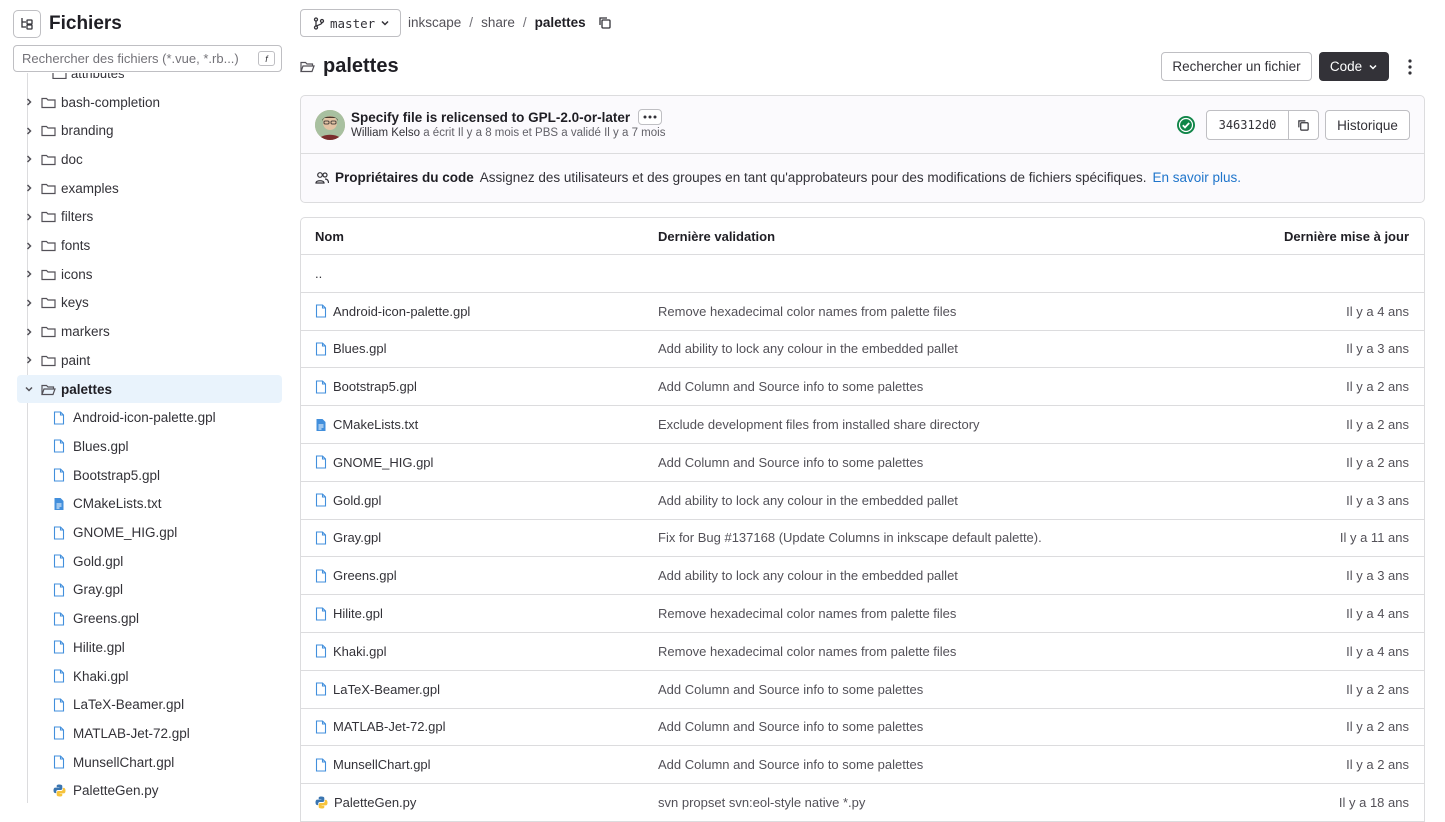 The width and height of the screenshot is (1445, 822). What do you see at coordinates (1410, 67) in the screenshot?
I see `more-actions-button` at bounding box center [1410, 67].